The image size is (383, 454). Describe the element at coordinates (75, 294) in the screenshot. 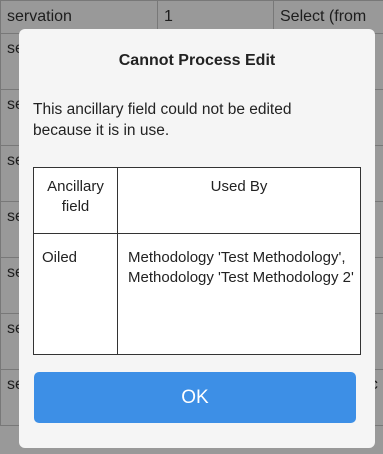

I see `ancillary-field-cell: Oiled` at that location.